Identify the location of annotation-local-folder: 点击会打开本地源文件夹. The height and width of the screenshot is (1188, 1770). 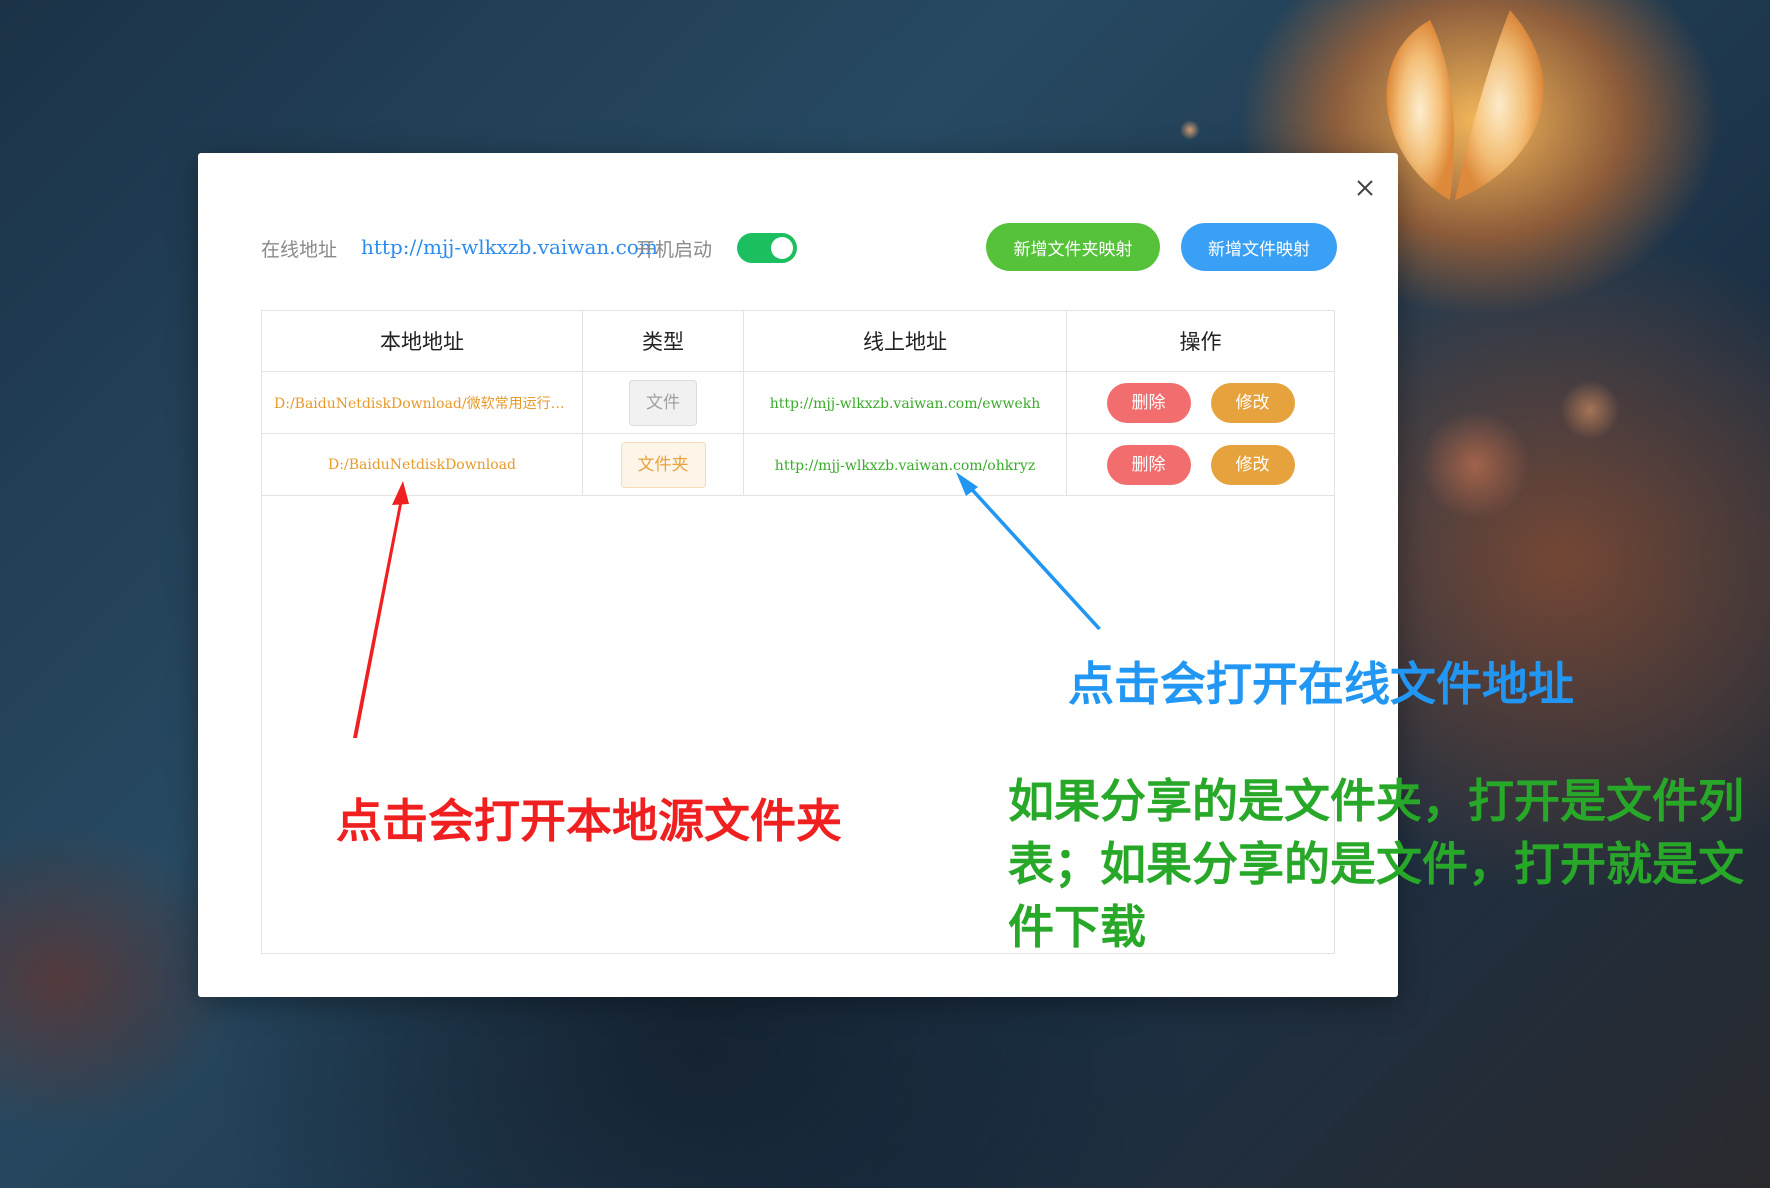
(589, 821).